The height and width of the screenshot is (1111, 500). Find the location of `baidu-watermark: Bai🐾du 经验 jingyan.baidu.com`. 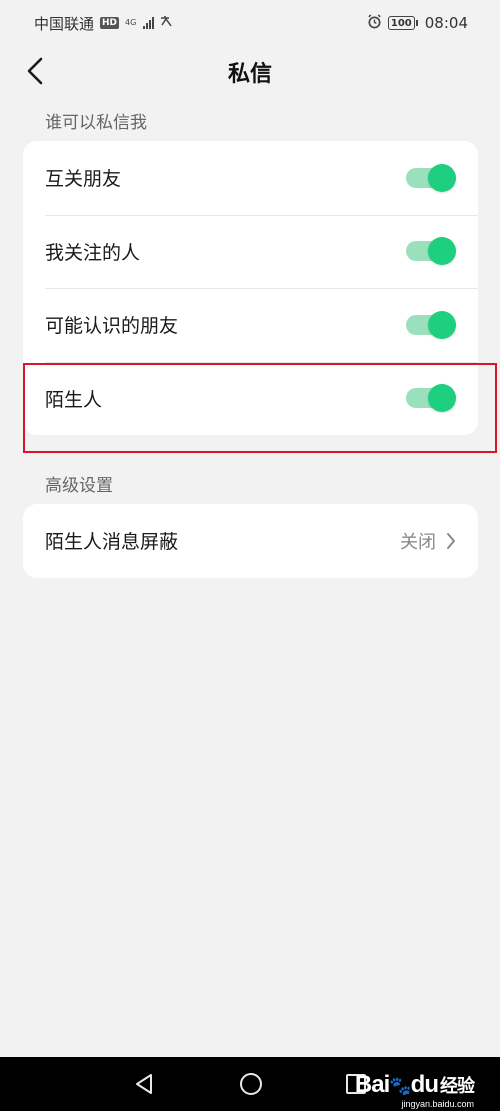

baidu-watermark: Bai🐾du 经验 jingyan.baidu.com is located at coordinates (414, 1090).